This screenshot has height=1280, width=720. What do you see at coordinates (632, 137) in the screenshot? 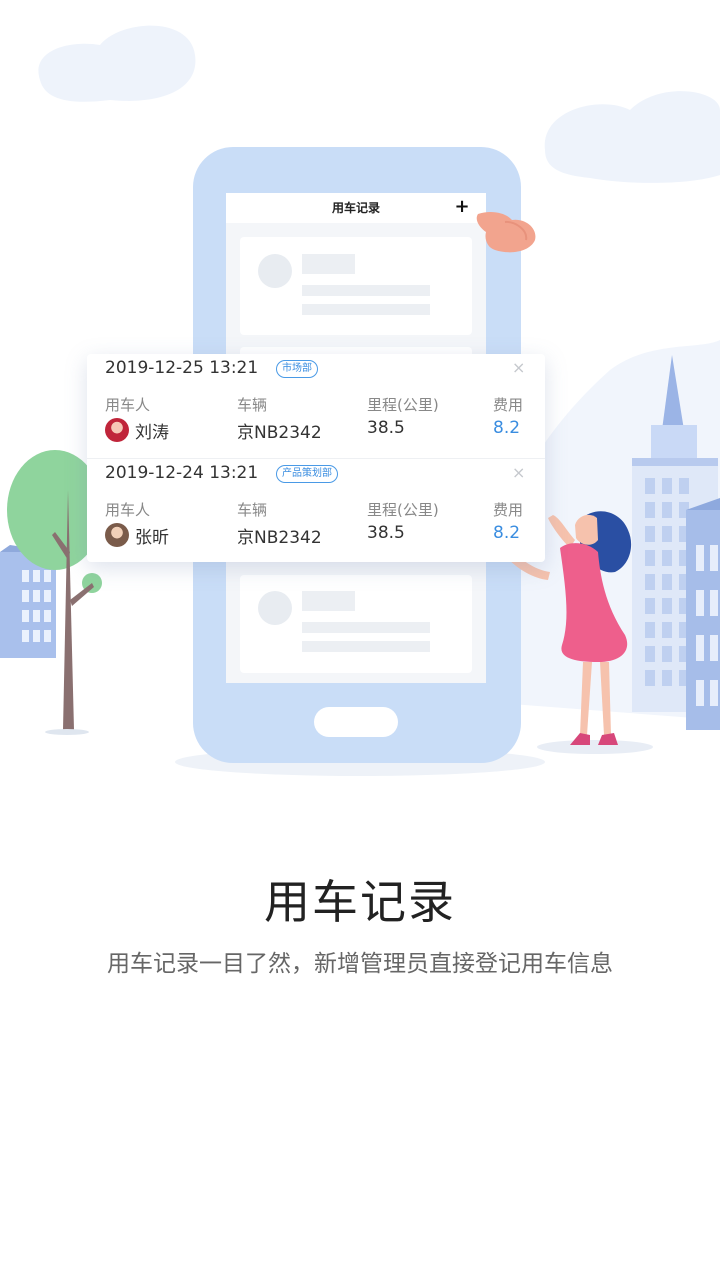
I see `cloud-right` at bounding box center [632, 137].